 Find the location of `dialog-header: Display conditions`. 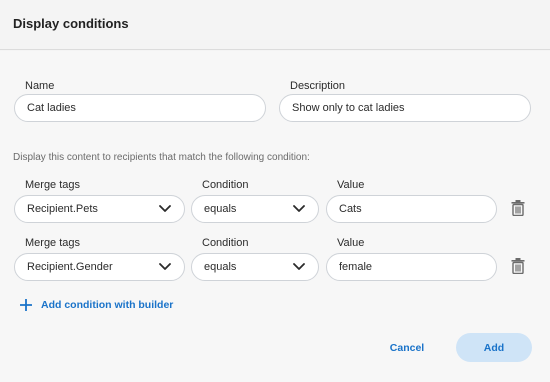

dialog-header: Display conditions is located at coordinates (275, 25).